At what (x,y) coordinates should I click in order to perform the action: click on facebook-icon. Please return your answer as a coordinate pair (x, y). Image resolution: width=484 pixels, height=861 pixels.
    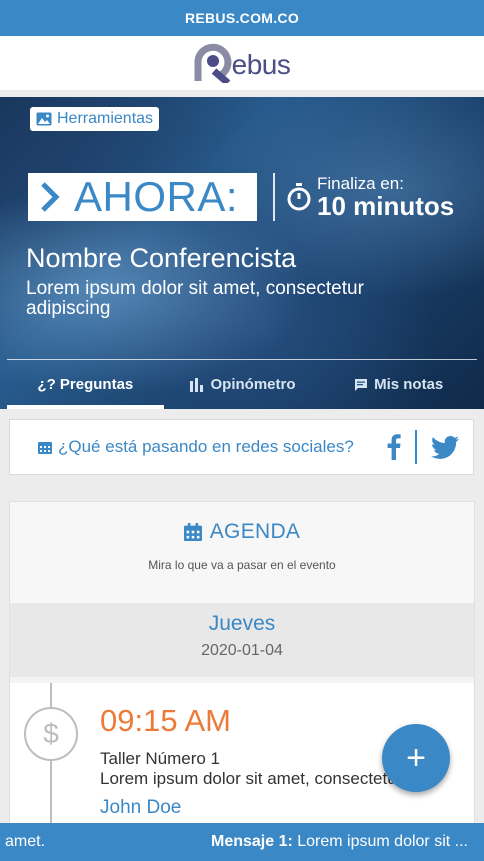
    Looking at the image, I should click on (394, 447).